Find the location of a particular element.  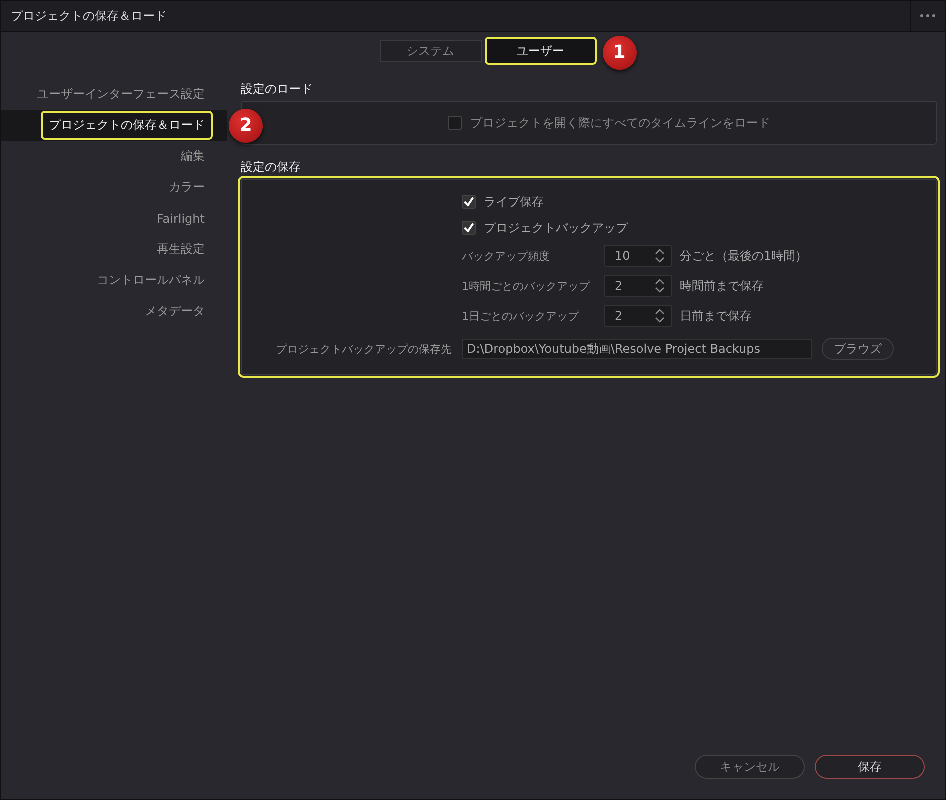

callout-badge: 1 is located at coordinates (619, 53).